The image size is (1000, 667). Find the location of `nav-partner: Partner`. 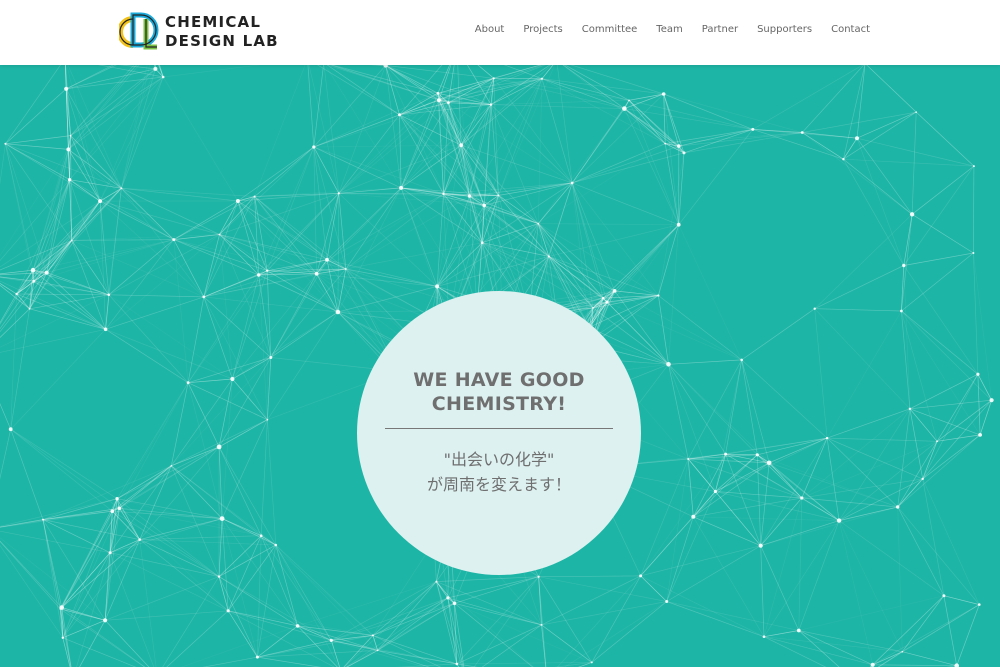

nav-partner: Partner is located at coordinates (720, 29).